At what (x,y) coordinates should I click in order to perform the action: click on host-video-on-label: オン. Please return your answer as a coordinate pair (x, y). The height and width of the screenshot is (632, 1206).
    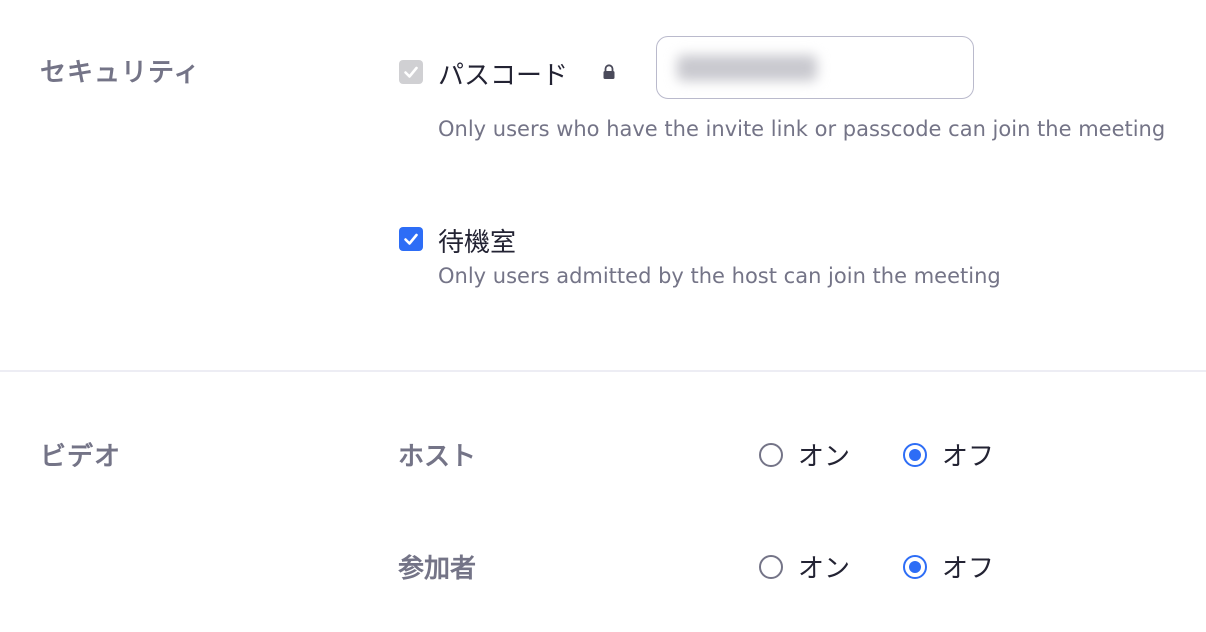
    Looking at the image, I should click on (824, 454).